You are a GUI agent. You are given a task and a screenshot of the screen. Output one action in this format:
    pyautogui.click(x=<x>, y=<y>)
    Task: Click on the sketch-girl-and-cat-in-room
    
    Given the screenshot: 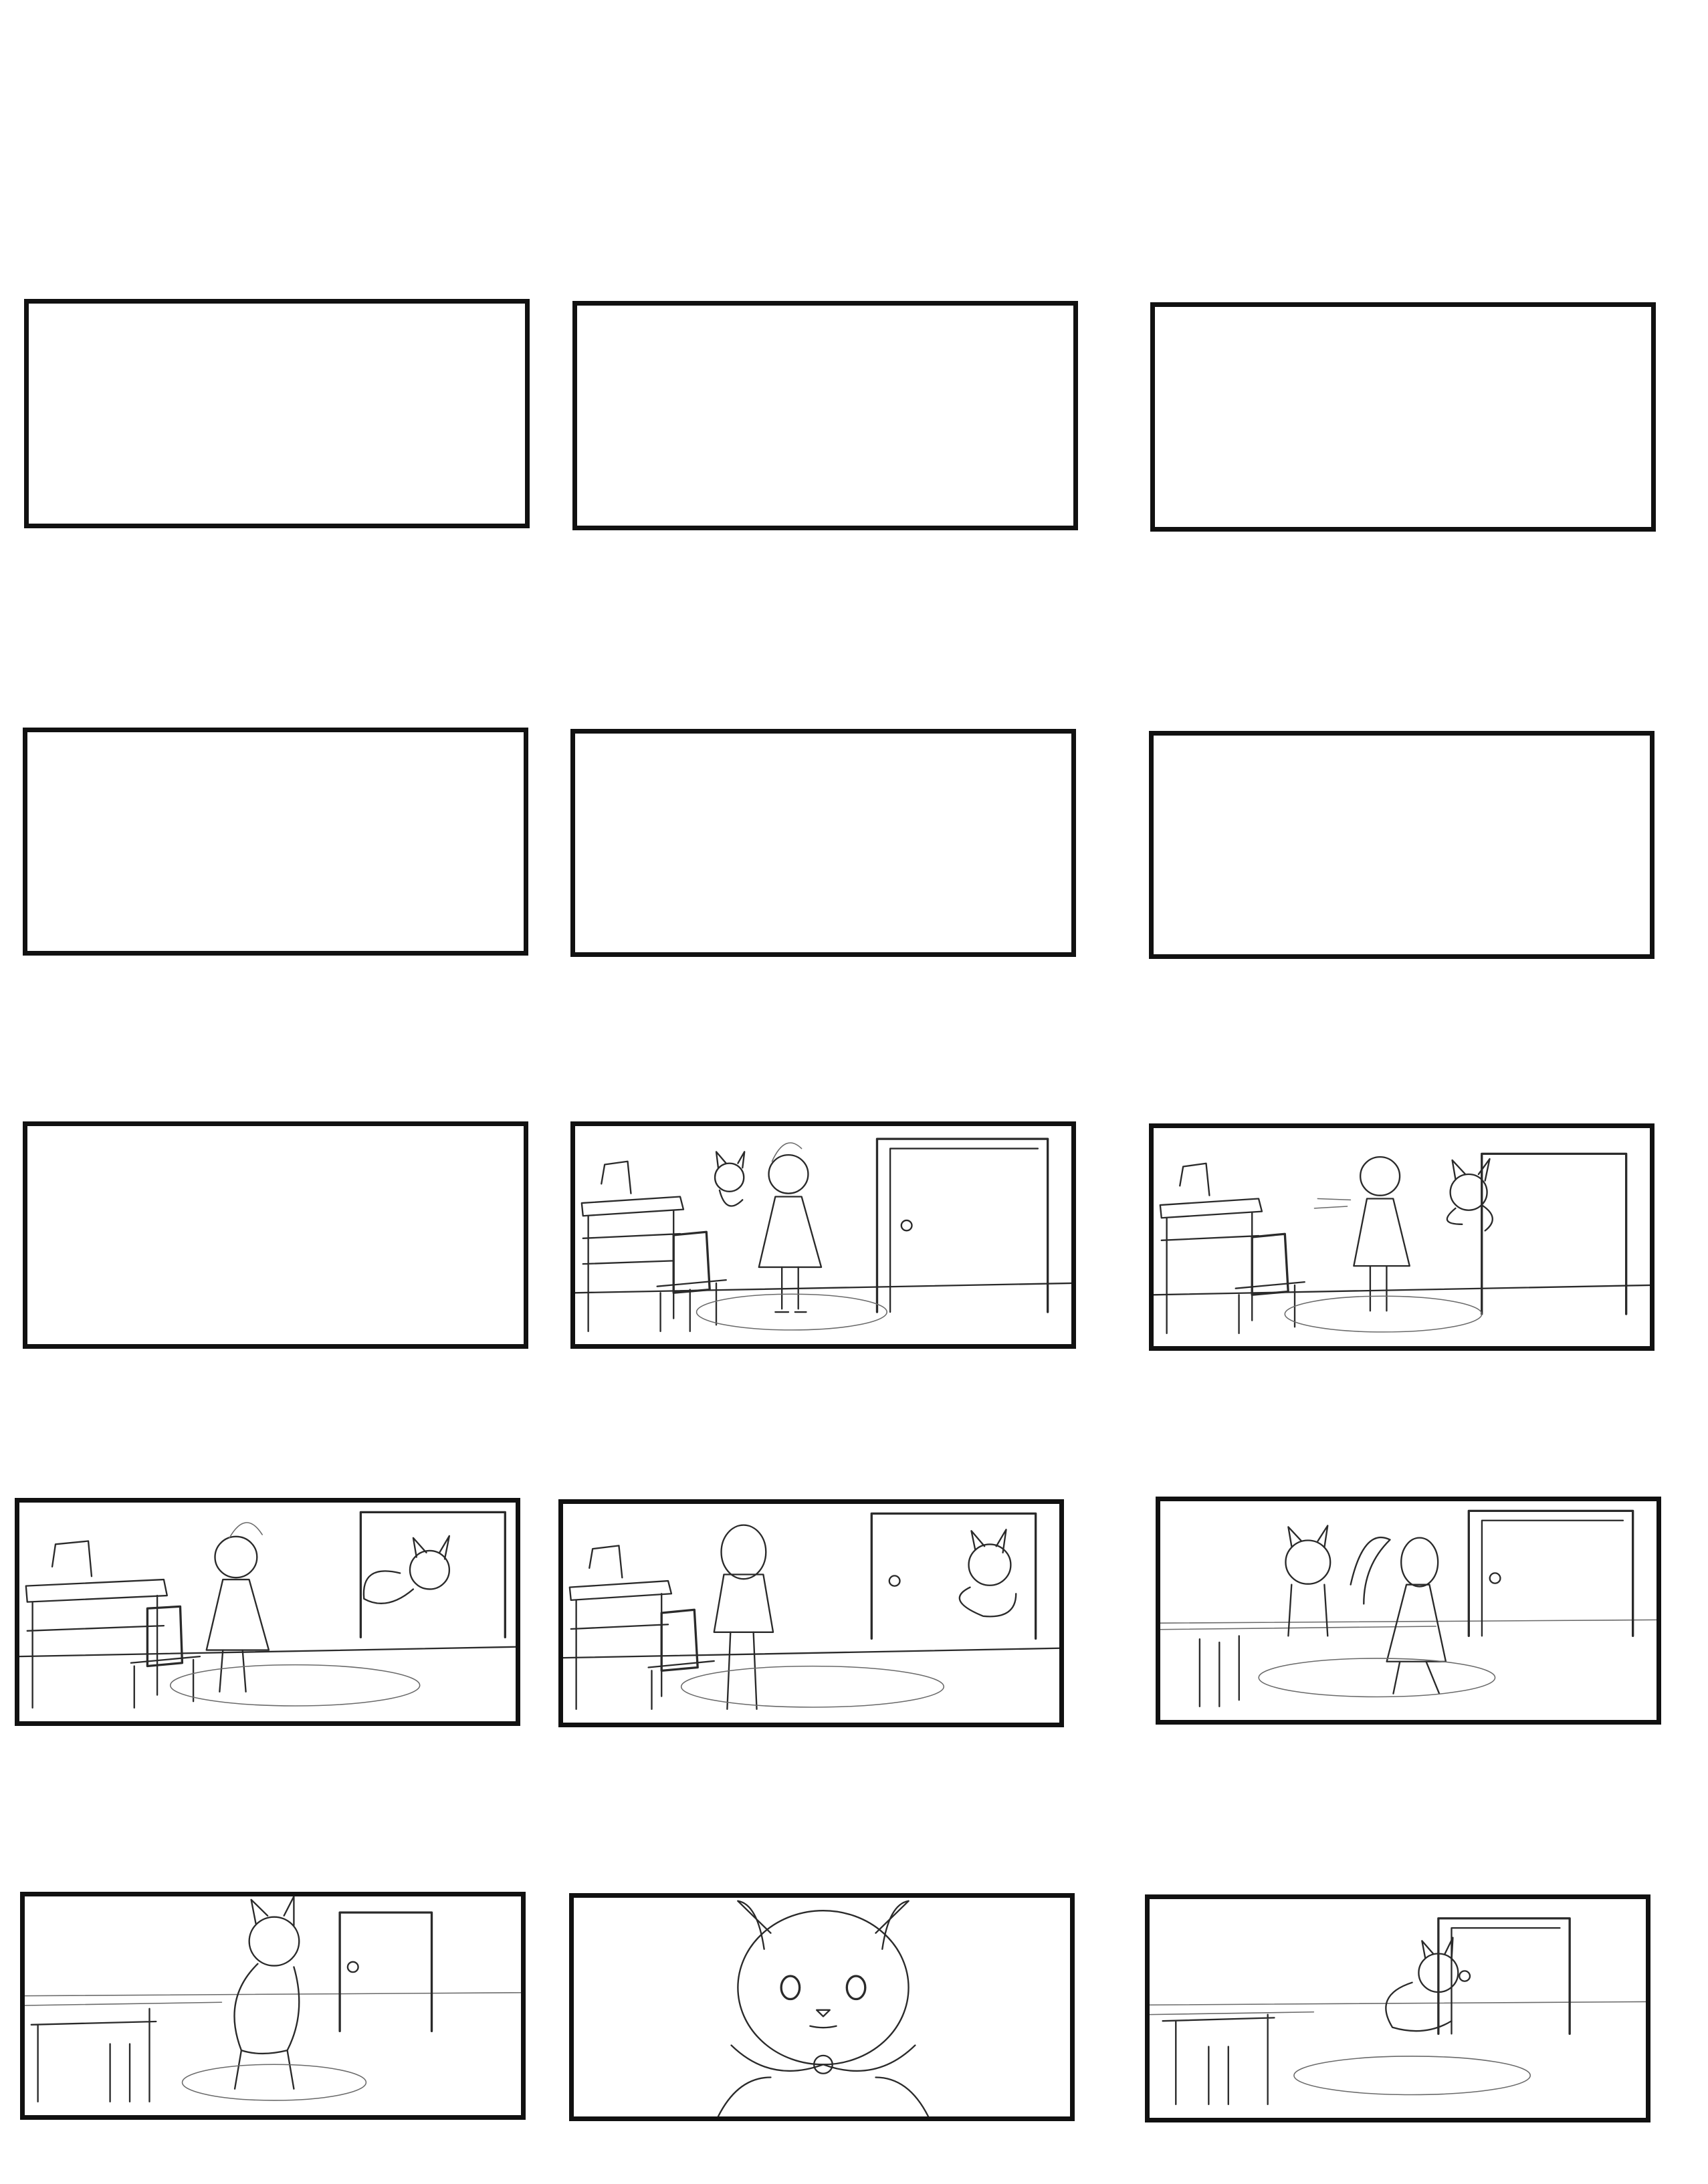 What is the action you would take?
    pyautogui.click(x=823, y=1234)
    